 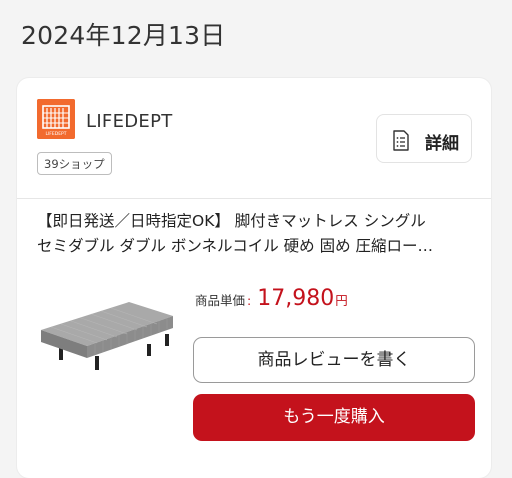 I want to click on detail-button: 詳細, so click(x=424, y=138).